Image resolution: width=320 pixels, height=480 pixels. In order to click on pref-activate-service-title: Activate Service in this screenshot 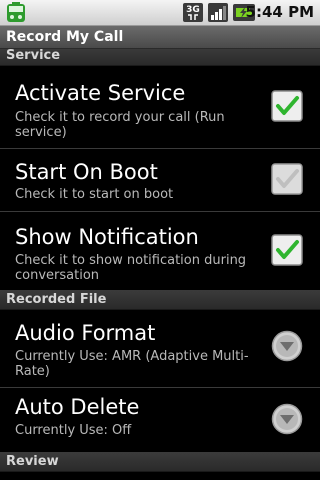, I will do `click(100, 93)`.